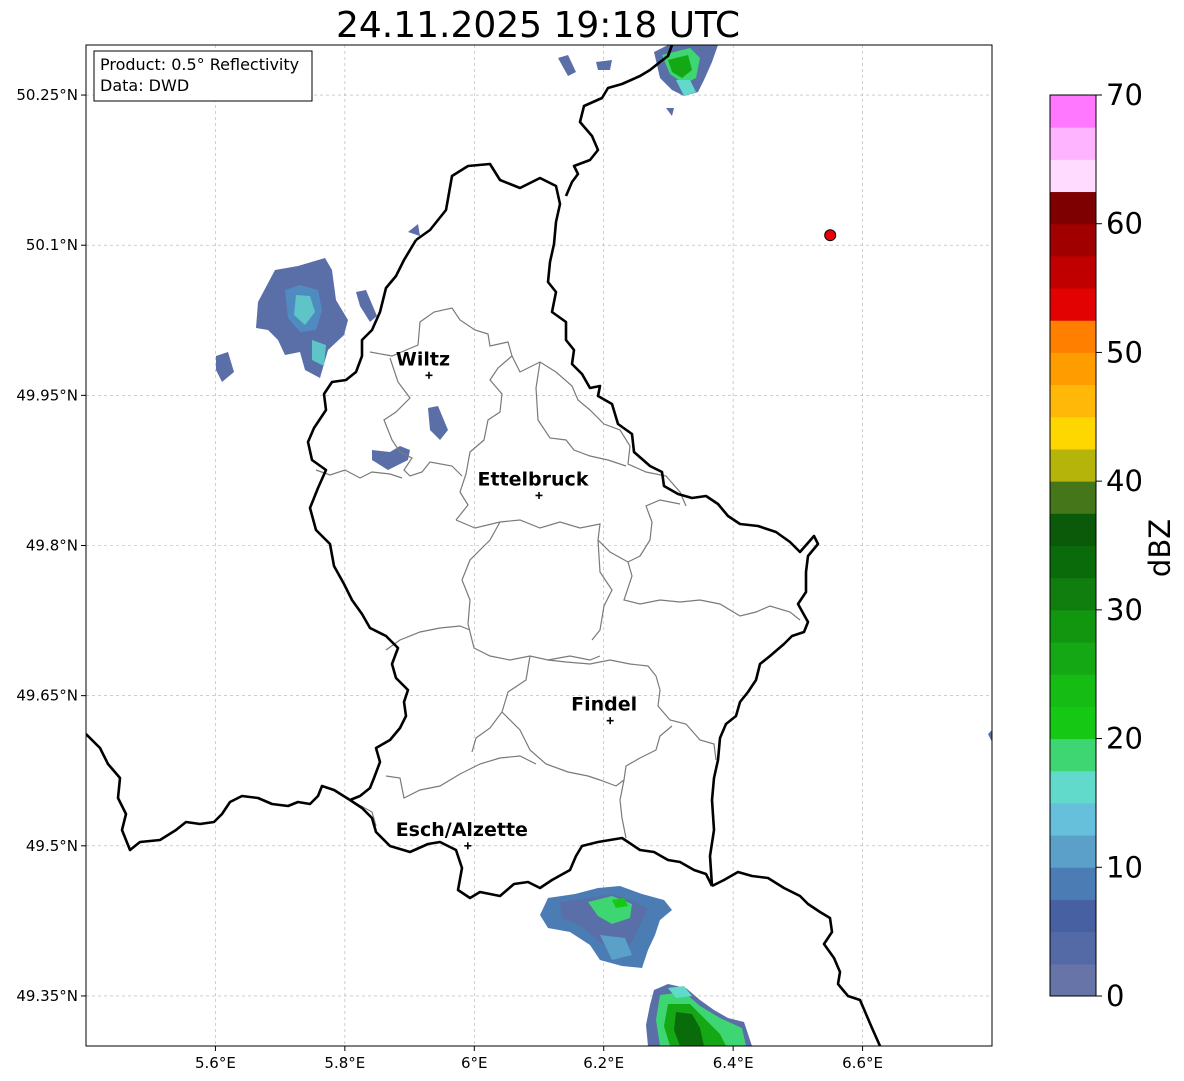 The height and width of the screenshot is (1081, 1184). Describe the element at coordinates (733, 1063) in the screenshot. I see `tick-label-lon: 6.4°E` at that location.